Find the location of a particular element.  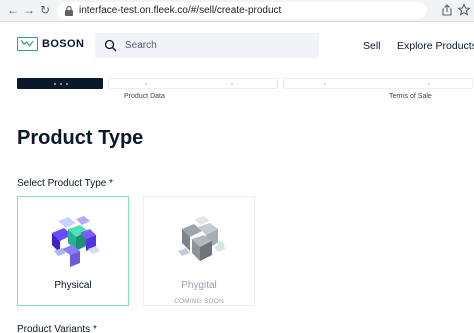

page-title: Product Type is located at coordinates (80, 138).